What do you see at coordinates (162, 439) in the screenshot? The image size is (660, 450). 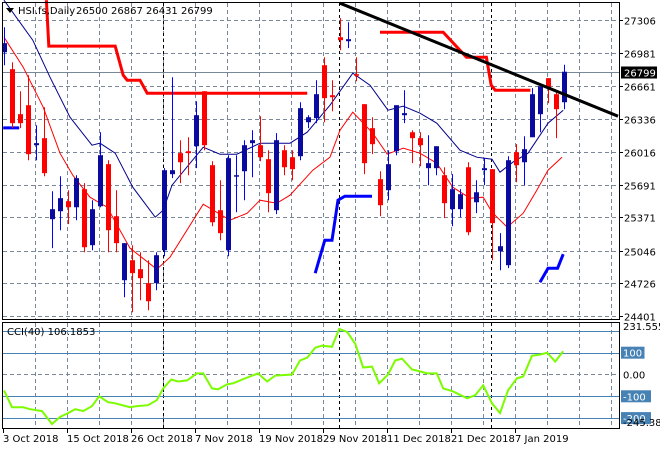 I see `x-tick-label: 26 Oct 2018` at bounding box center [162, 439].